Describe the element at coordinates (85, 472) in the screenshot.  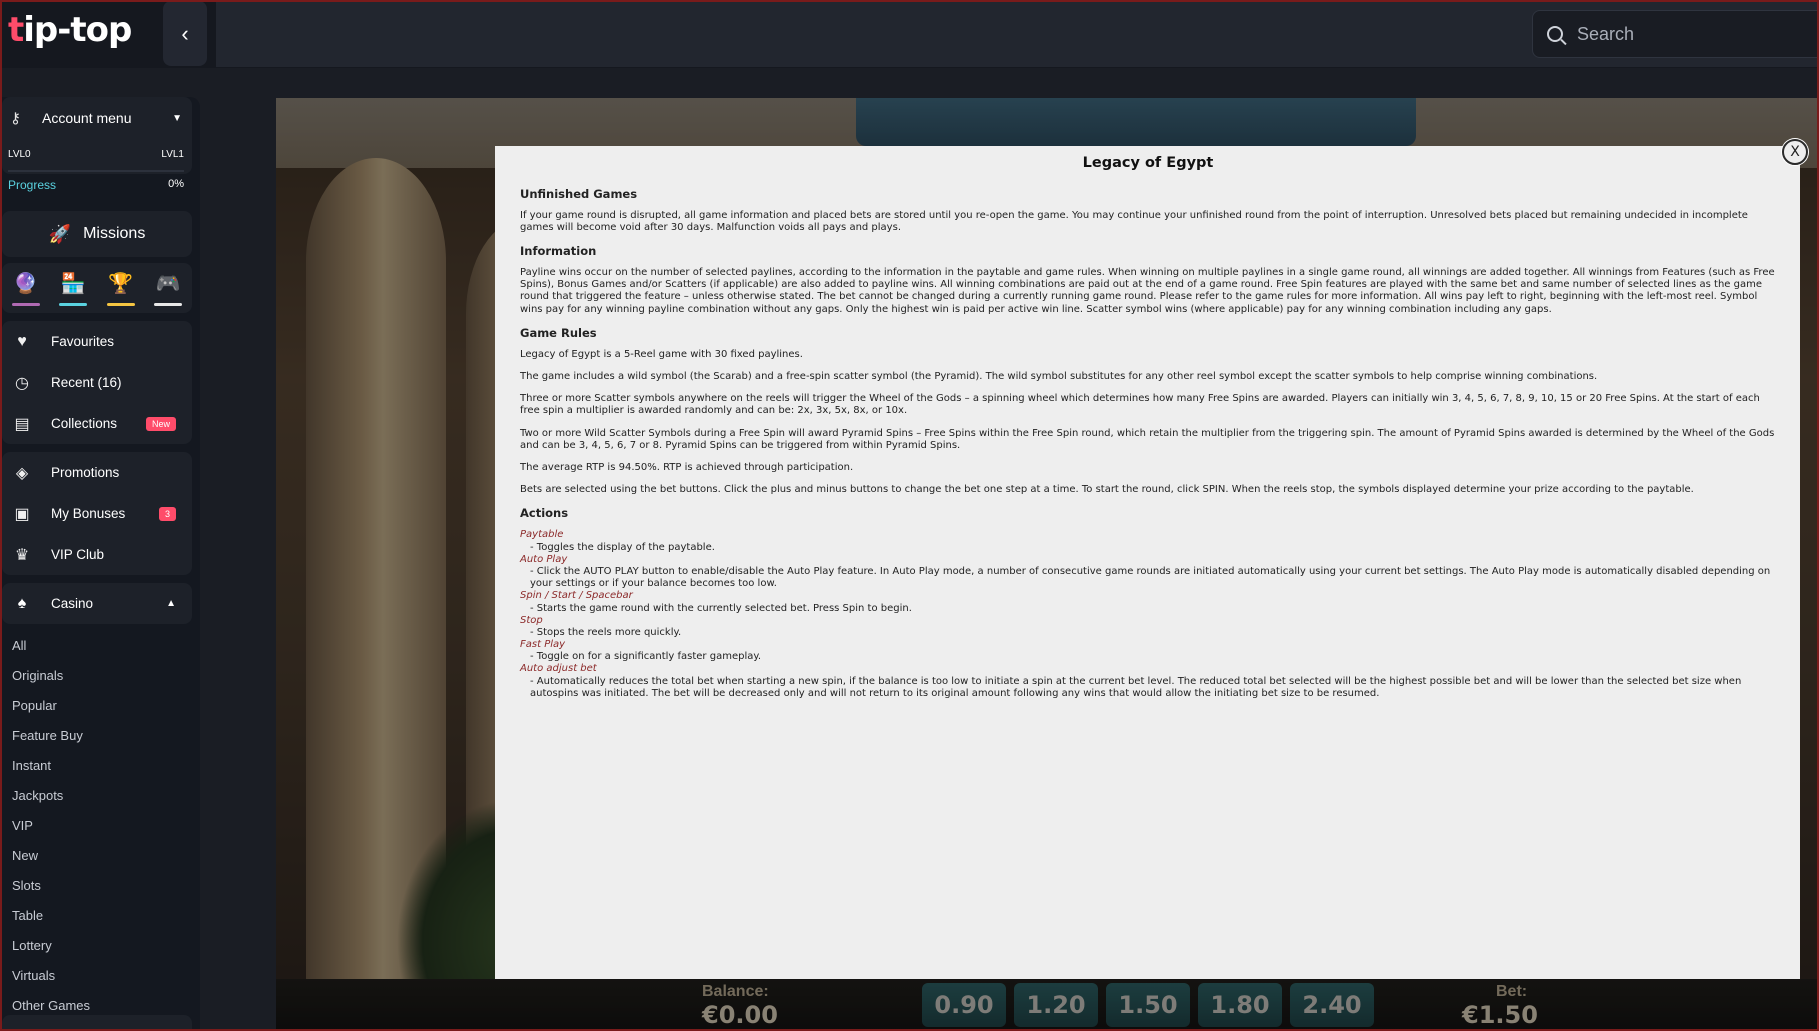
I see `sidebar-item-label: Promotions` at that location.